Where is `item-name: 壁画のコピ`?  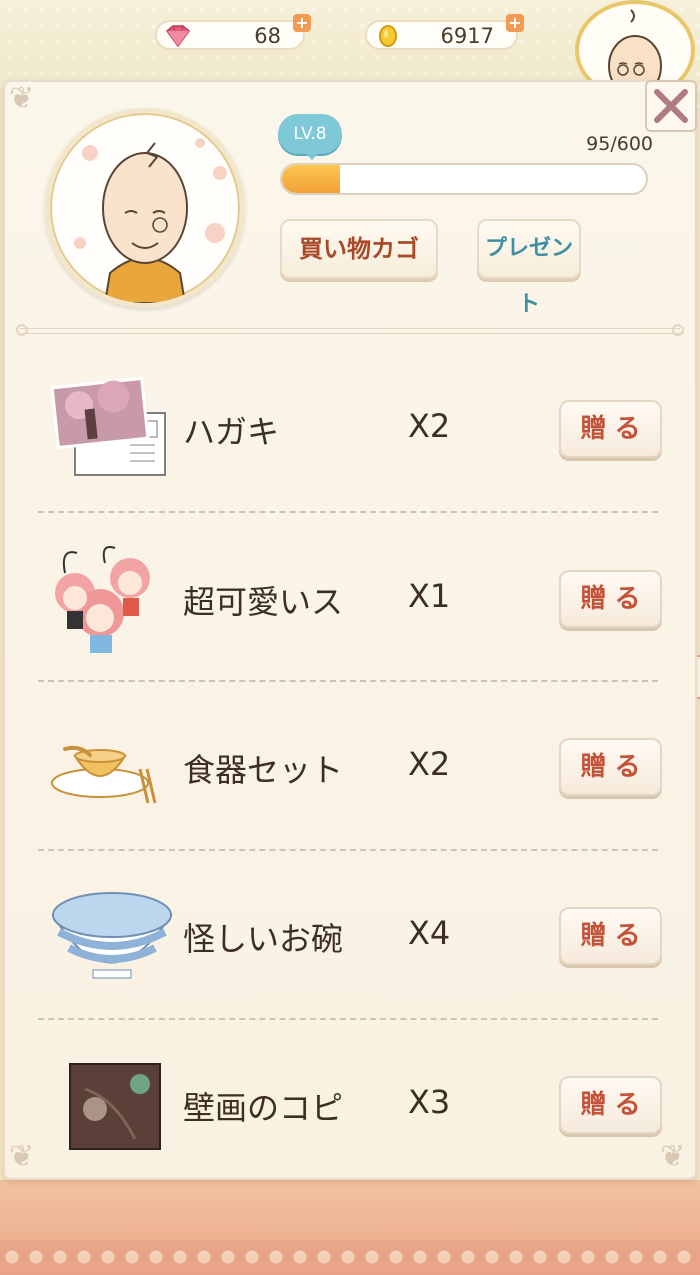 item-name: 壁画のコピ is located at coordinates (263, 1108).